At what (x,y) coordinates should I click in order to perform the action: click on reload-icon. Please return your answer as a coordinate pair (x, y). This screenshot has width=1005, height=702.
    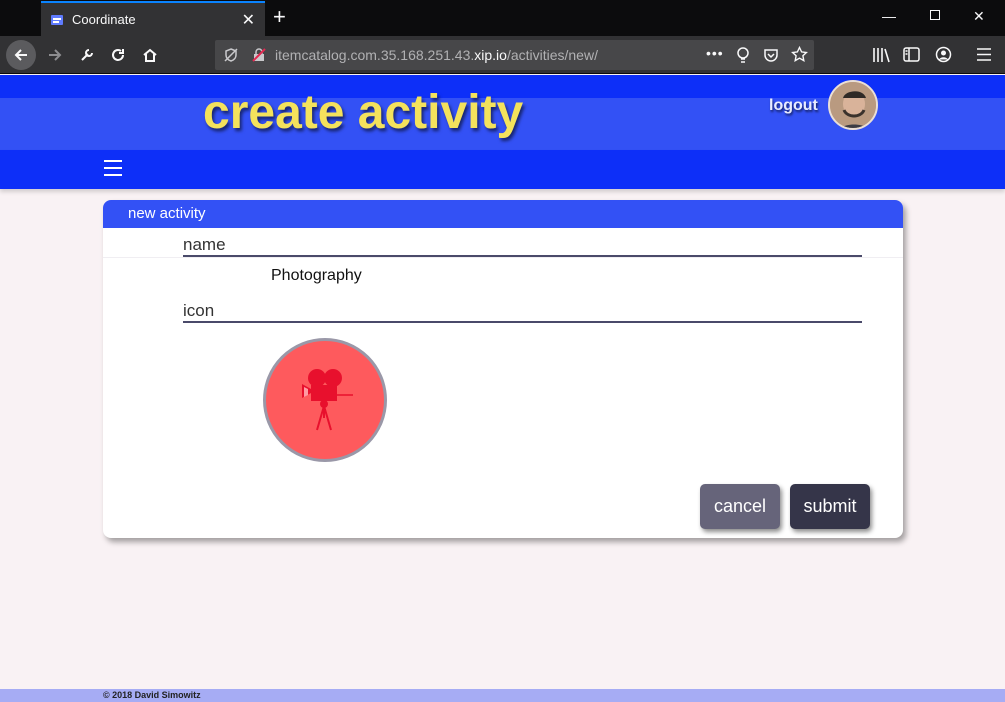
    Looking at the image, I should click on (118, 55).